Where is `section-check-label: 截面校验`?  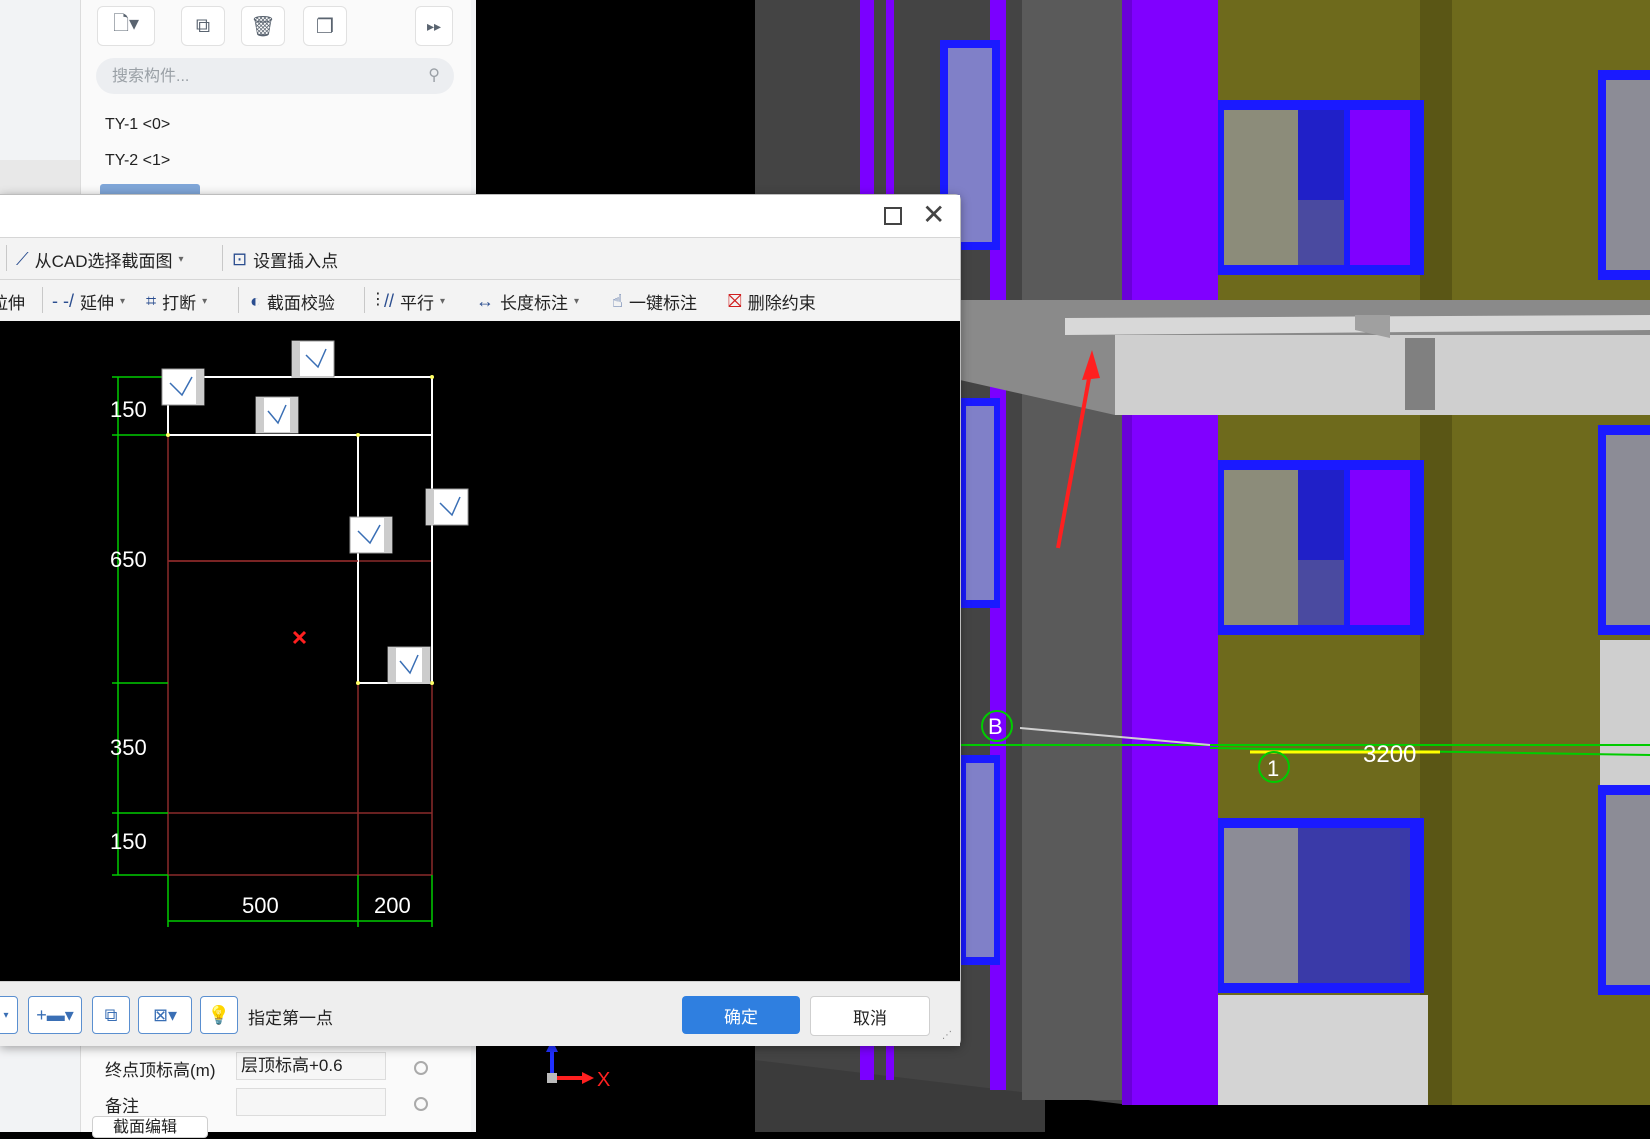
section-check-label: 截面校验 is located at coordinates (300, 303).